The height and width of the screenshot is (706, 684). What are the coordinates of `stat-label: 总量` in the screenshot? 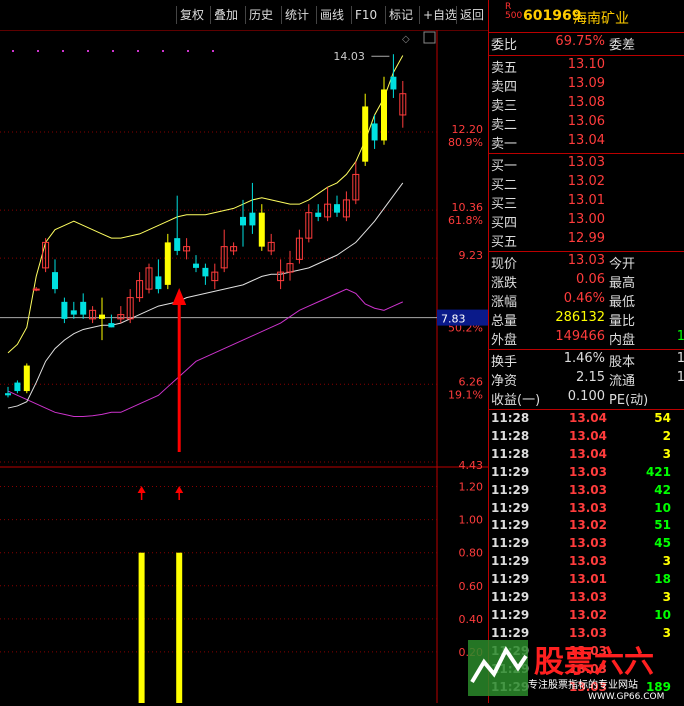 It's located at (504, 321).